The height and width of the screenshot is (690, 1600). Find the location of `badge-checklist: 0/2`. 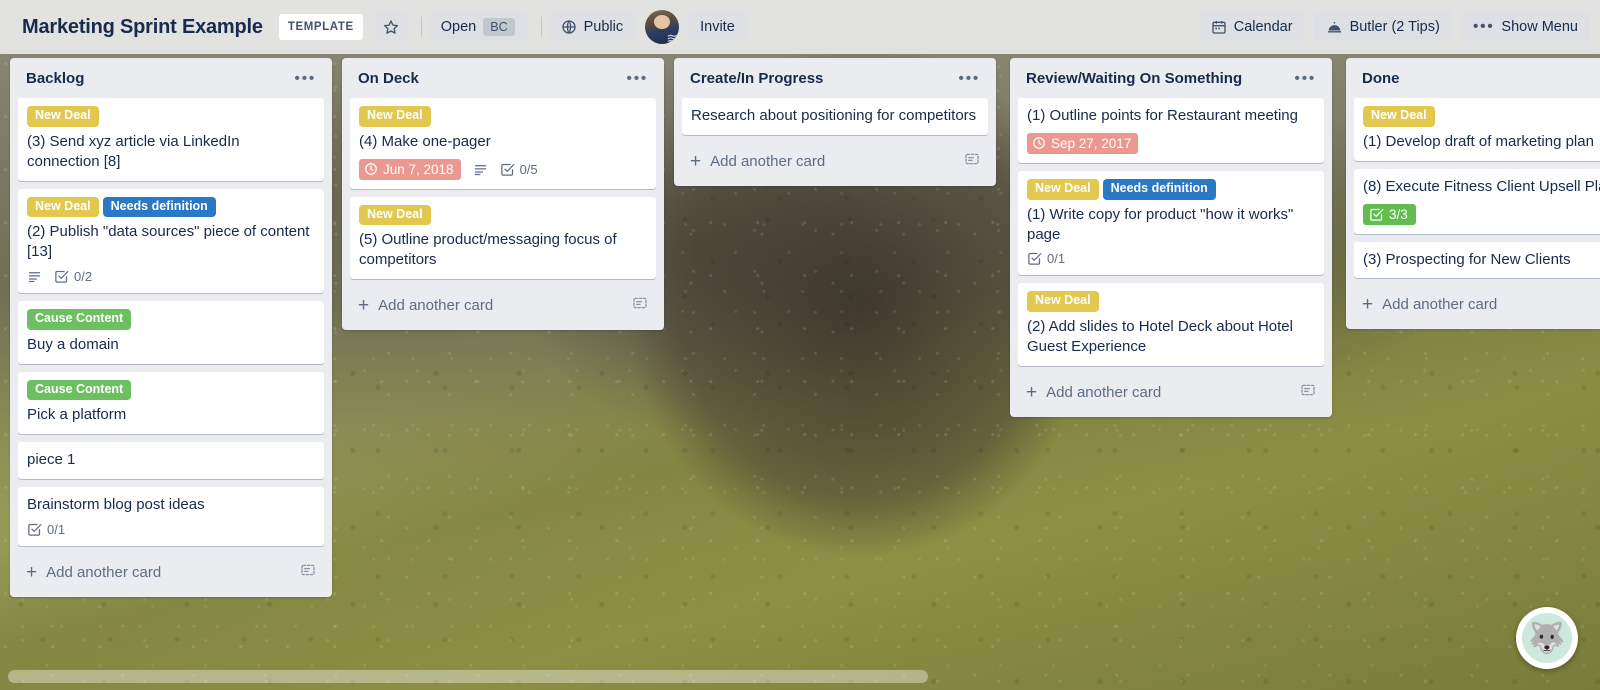

badge-checklist: 0/2 is located at coordinates (73, 276).